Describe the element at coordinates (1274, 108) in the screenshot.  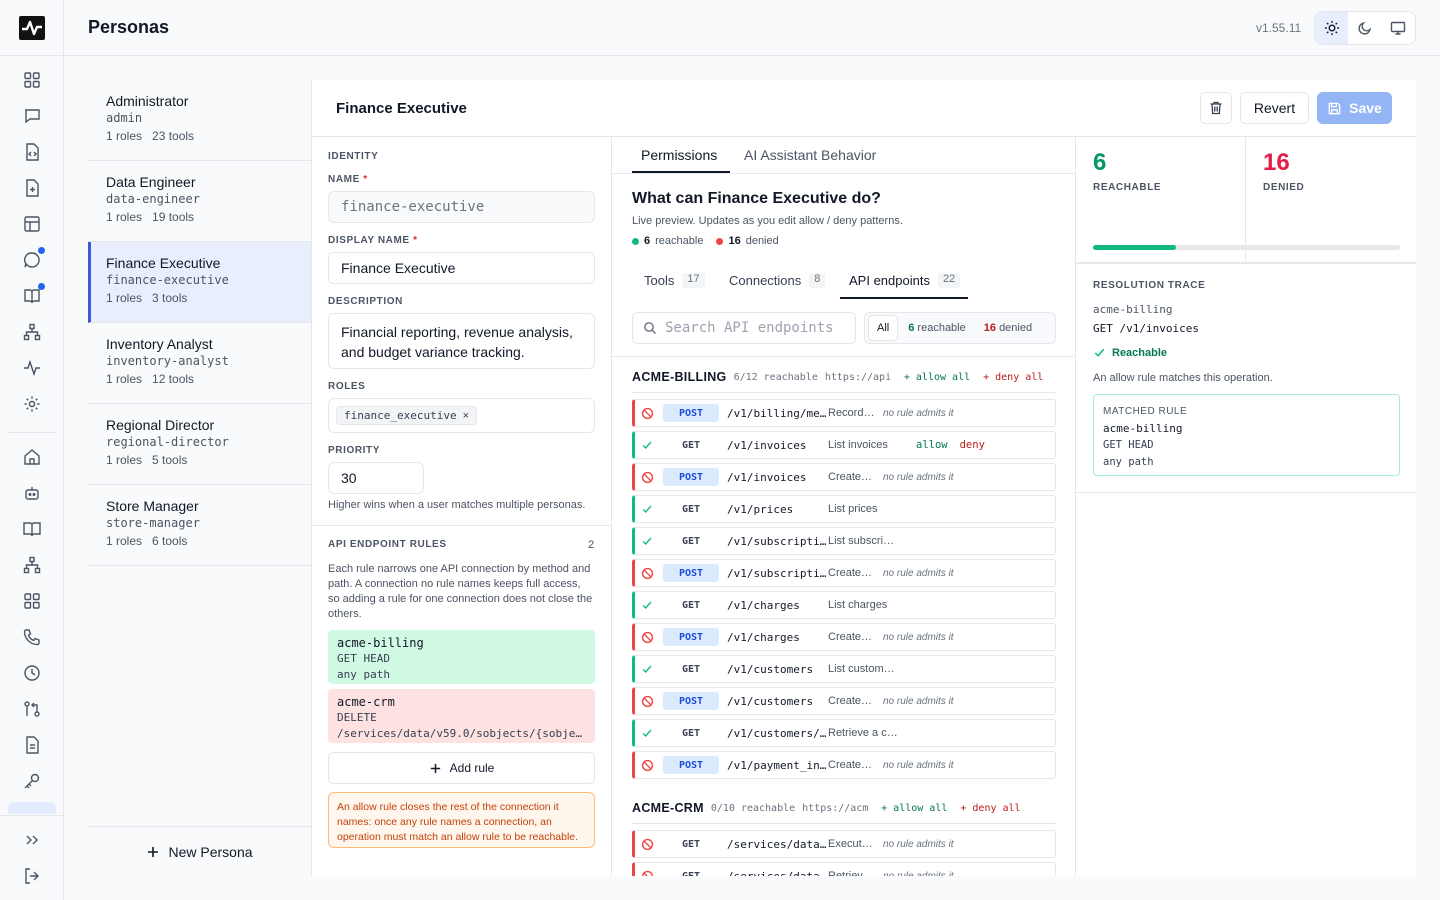
I see `revert-button: Revert` at that location.